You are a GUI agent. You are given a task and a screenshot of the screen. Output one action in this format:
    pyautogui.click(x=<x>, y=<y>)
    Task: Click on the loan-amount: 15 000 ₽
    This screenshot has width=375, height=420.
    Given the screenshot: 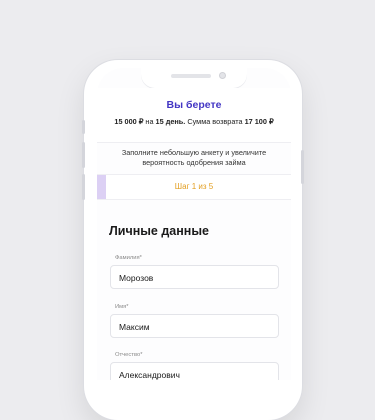 What is the action you would take?
    pyautogui.click(x=129, y=121)
    